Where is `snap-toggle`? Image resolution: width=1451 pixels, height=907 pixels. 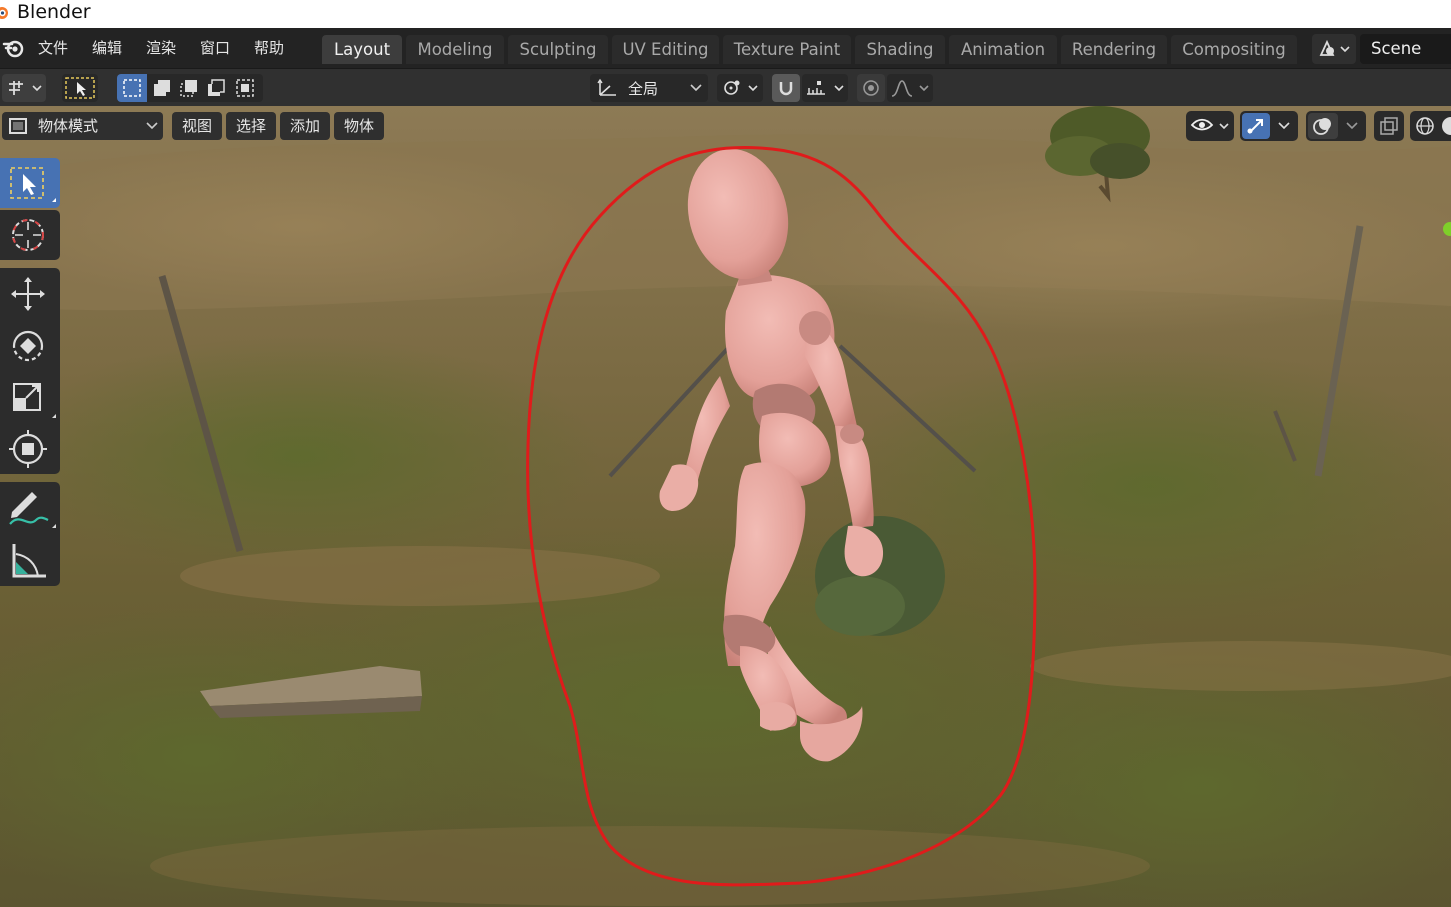
snap-toggle is located at coordinates (786, 88).